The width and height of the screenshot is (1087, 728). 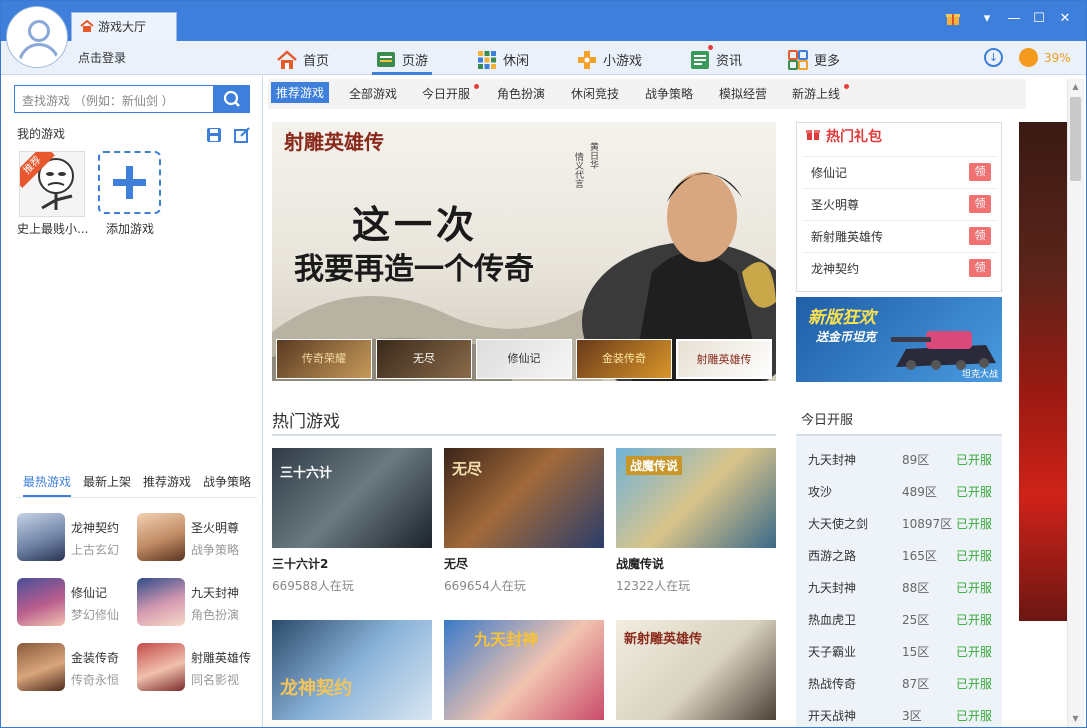 I want to click on game-card-art-title: 龙神契约, so click(x=316, y=688).